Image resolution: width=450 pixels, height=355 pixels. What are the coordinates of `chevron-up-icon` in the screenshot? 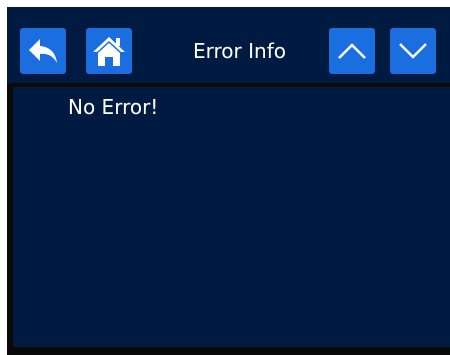 It's located at (352, 51).